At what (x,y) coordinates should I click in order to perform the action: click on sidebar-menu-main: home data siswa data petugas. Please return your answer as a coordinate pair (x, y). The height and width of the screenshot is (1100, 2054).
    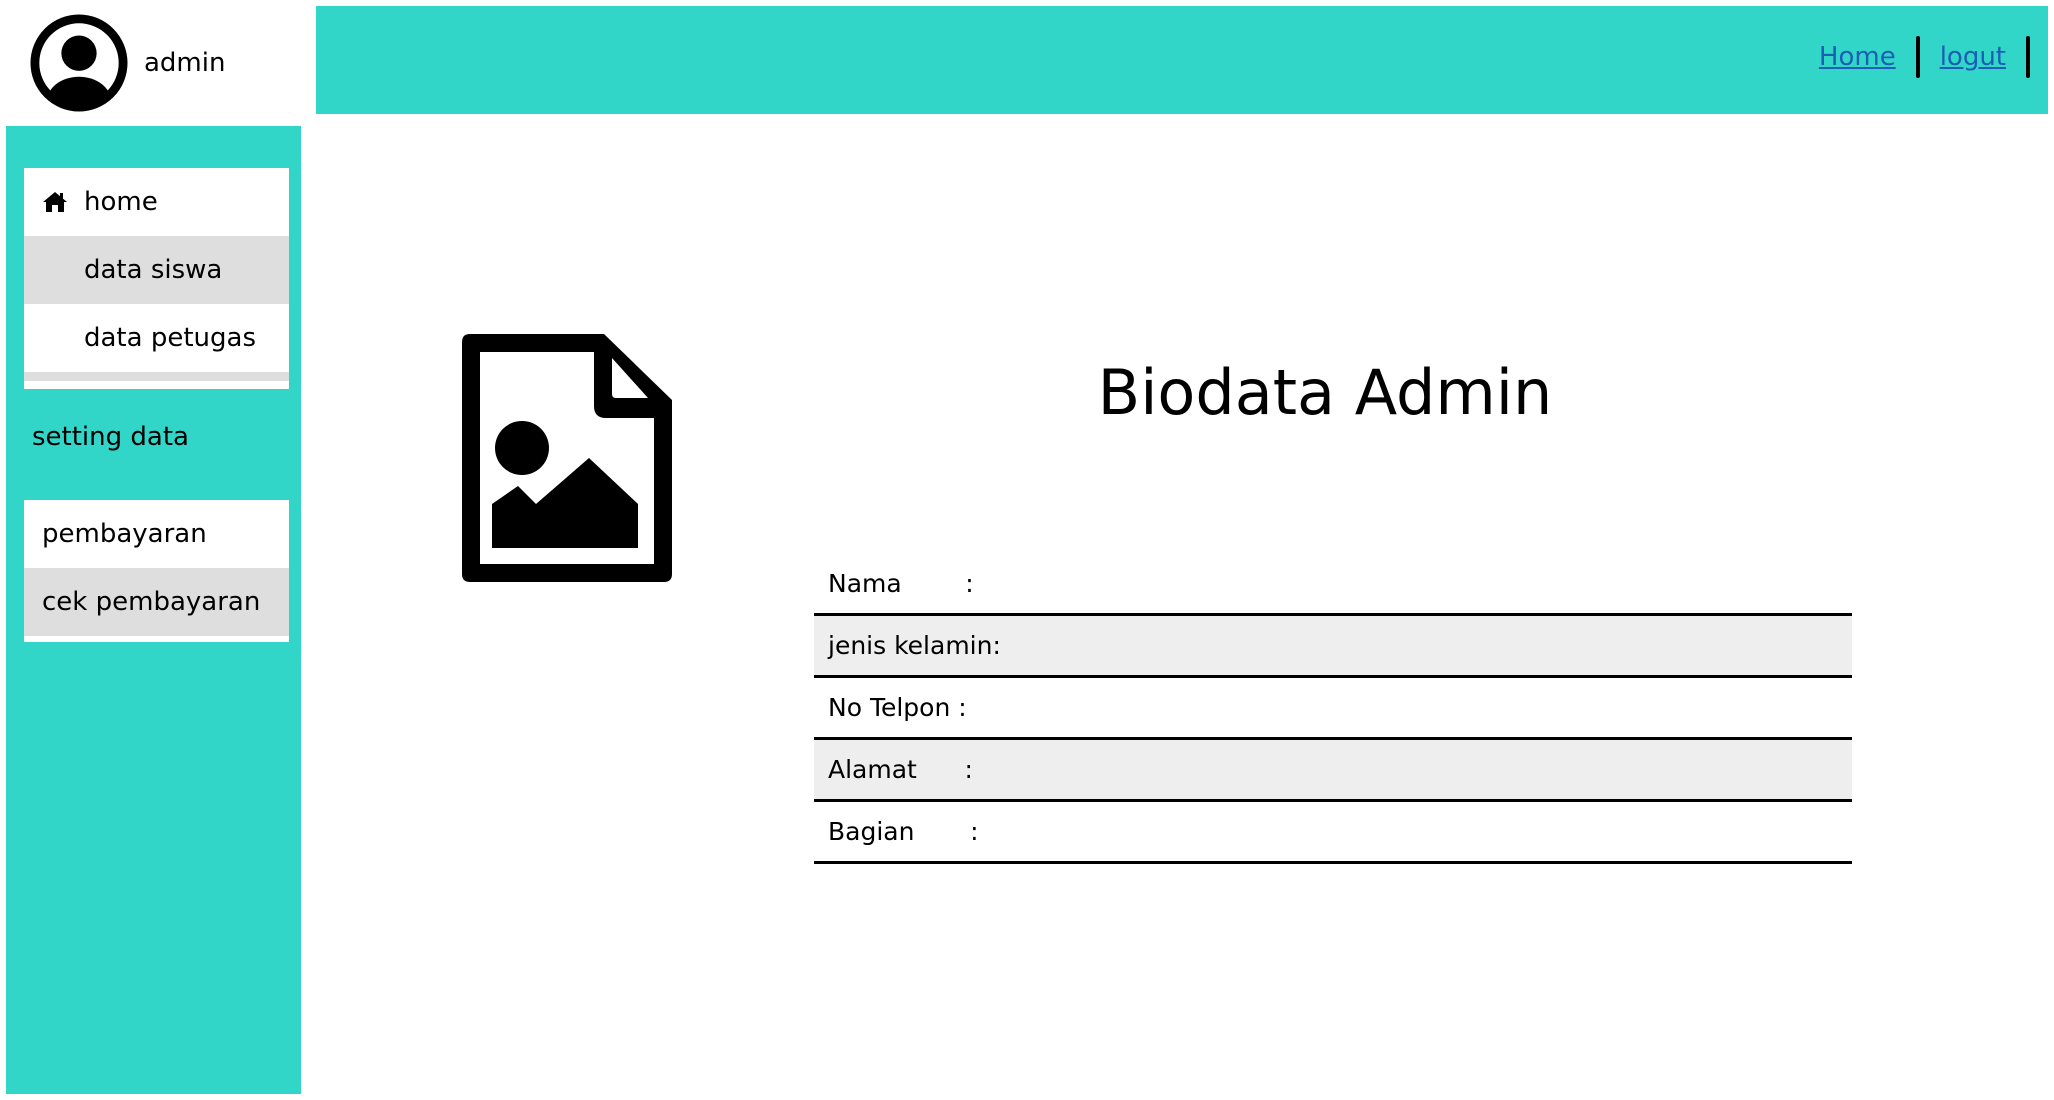
    Looking at the image, I should click on (156, 278).